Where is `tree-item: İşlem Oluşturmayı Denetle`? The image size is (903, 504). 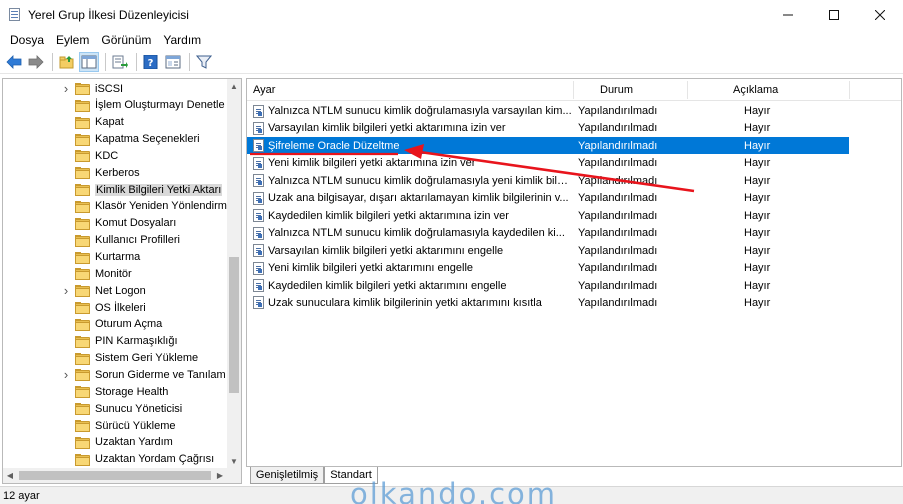 tree-item: İşlem Oluşturmayı Denetle is located at coordinates (115, 105).